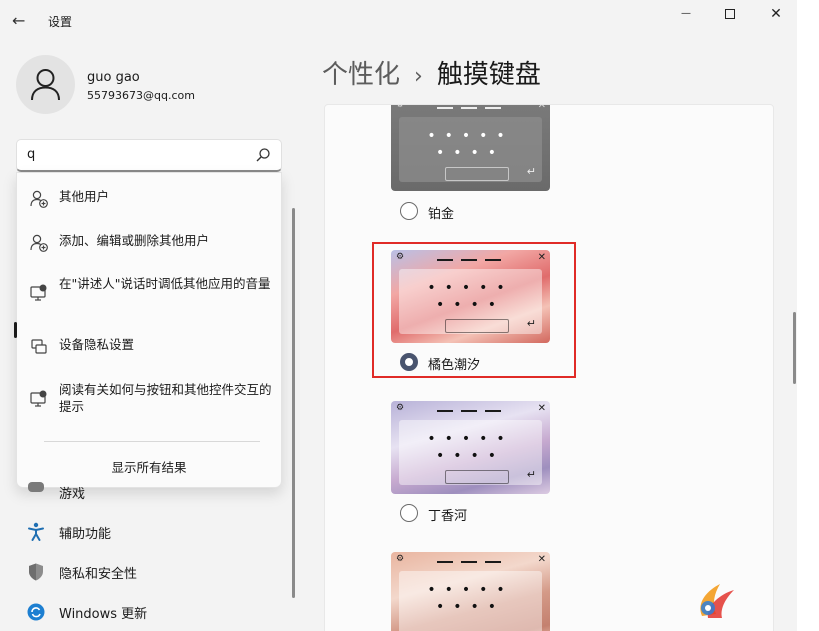 The height and width of the screenshot is (631, 819). What do you see at coordinates (151, 612) in the screenshot?
I see `sidebar-item-windows-update: Windows 更新` at bounding box center [151, 612].